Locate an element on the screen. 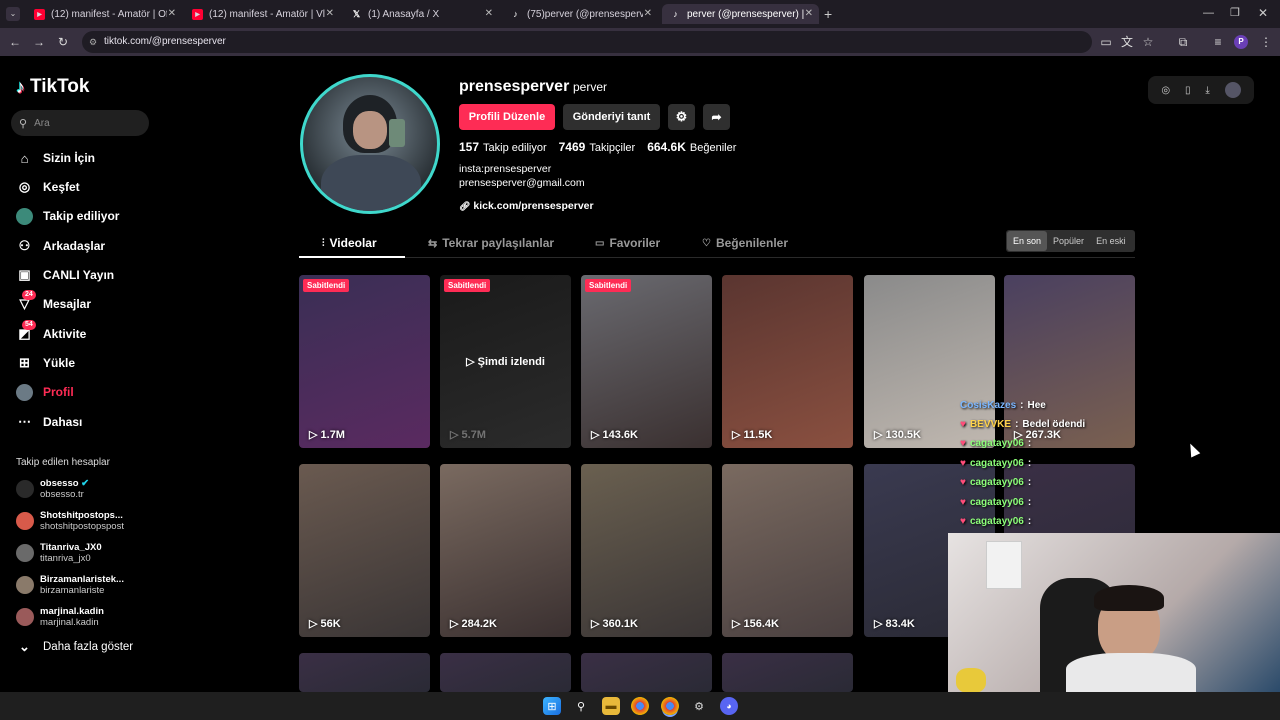 This screenshot has height=720, width=1280. start-windows-icon: ⊞ is located at coordinates (552, 706).